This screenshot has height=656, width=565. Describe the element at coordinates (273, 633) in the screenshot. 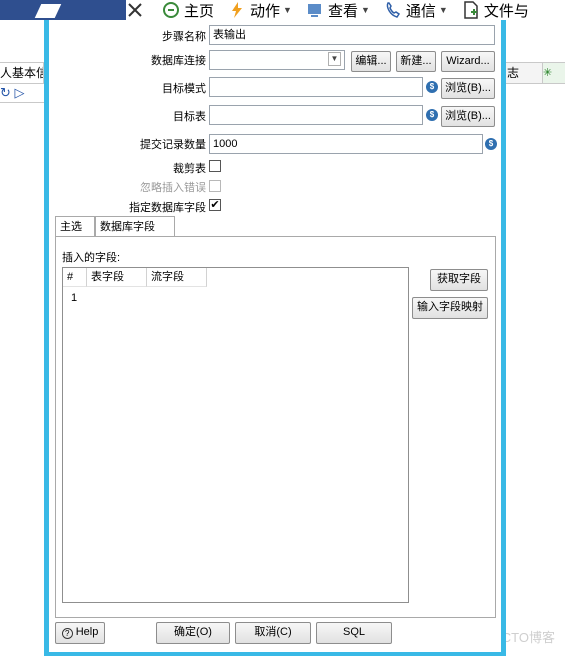

I see `cancel-button: 取消(C)` at that location.